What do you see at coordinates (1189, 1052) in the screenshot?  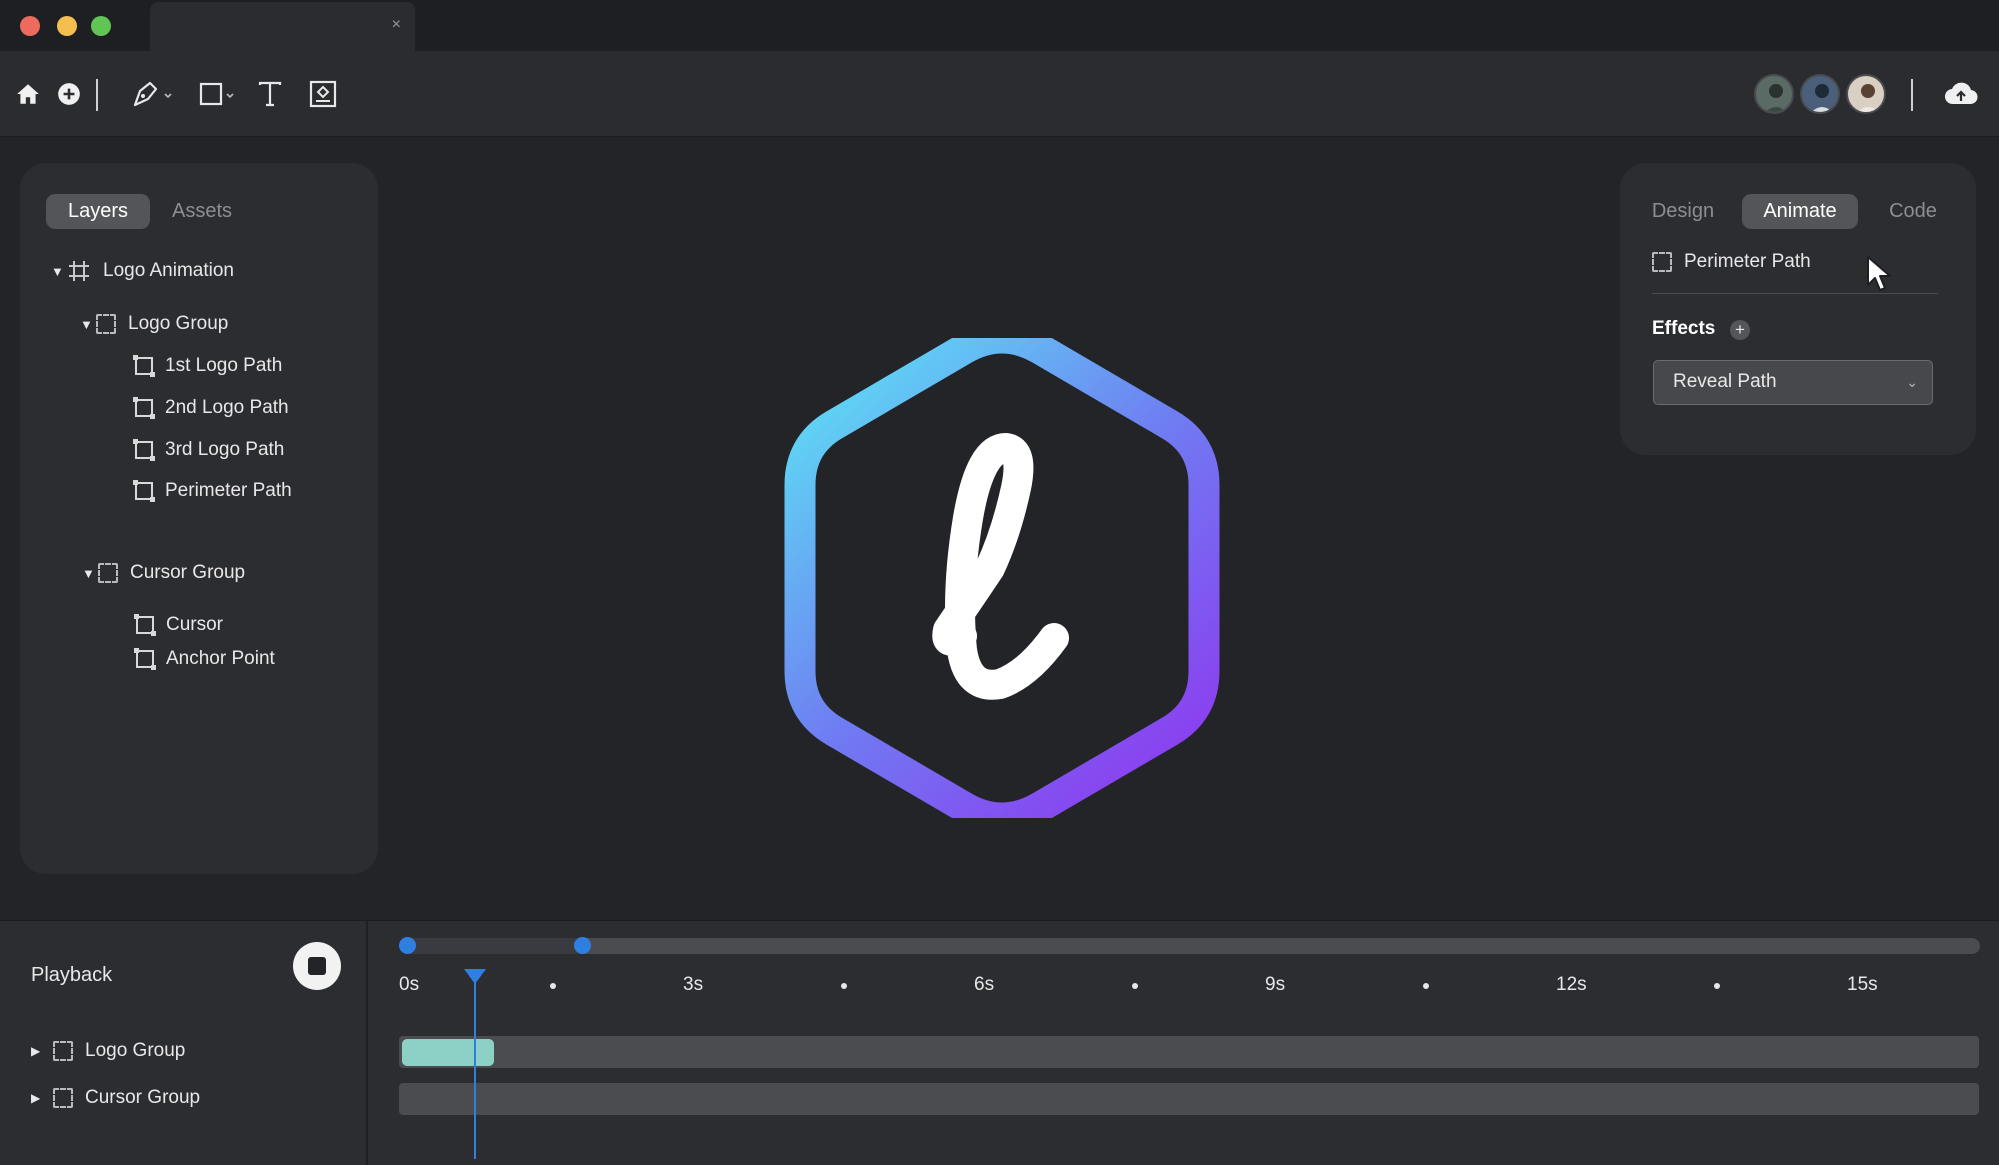 I see `track-bar-logo-group` at bounding box center [1189, 1052].